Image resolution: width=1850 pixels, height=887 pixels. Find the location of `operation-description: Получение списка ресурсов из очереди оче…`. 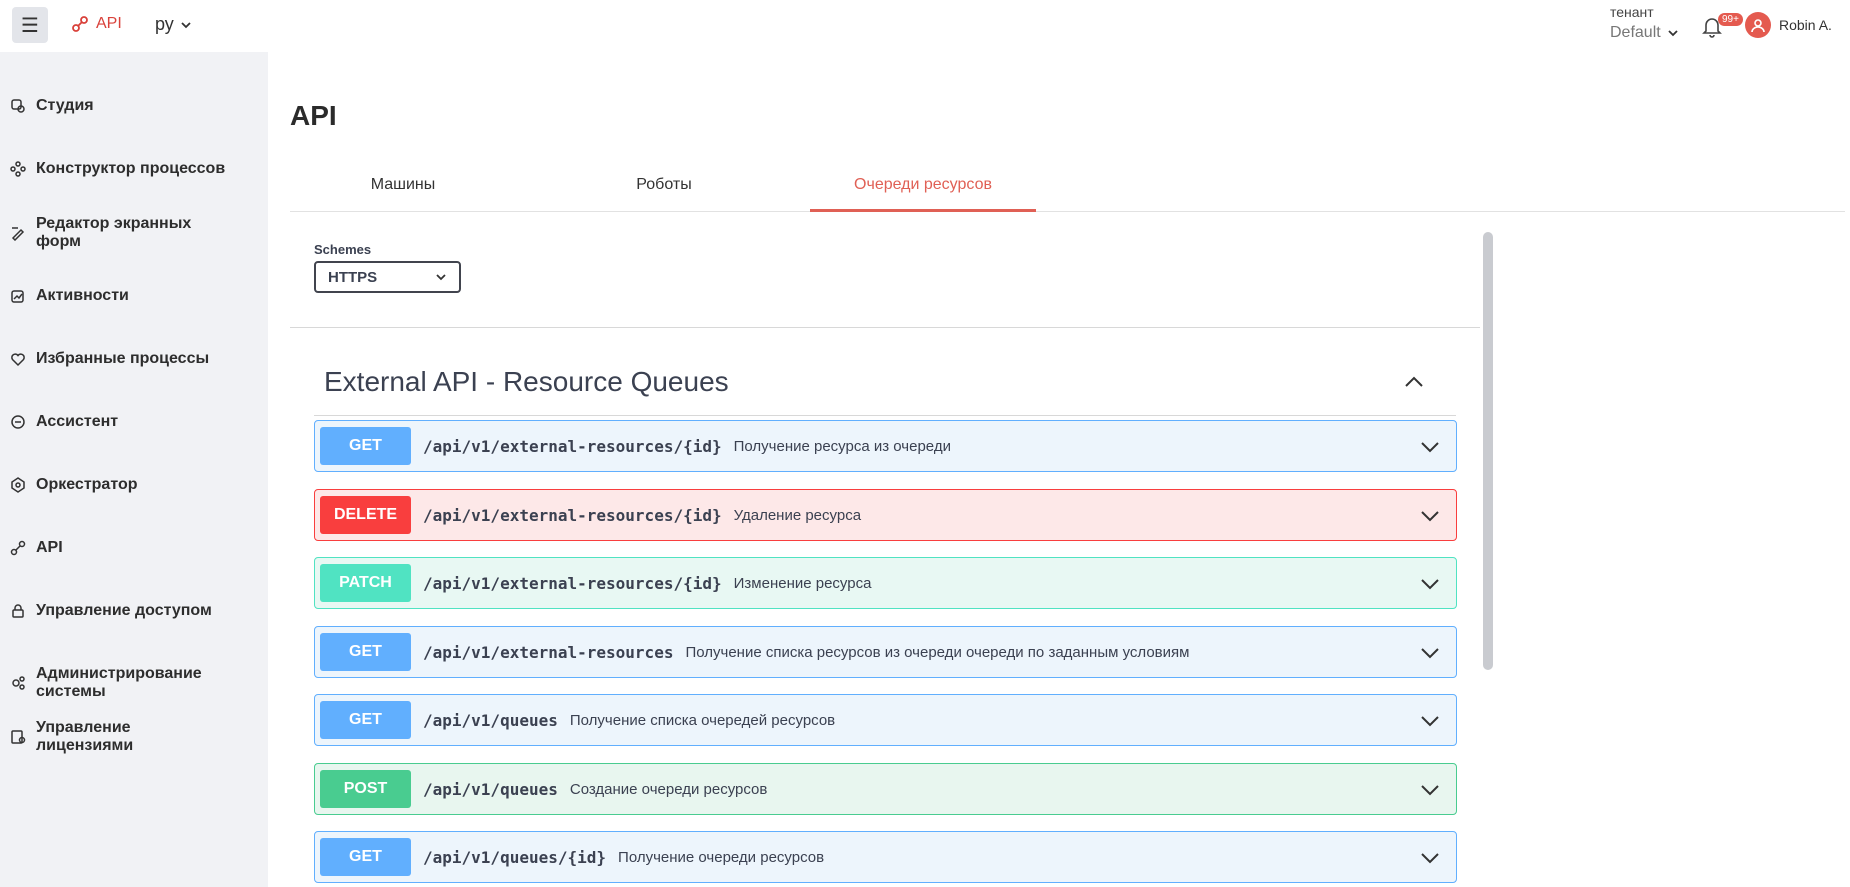

operation-description: Получение списка ресурсов из очереди оче… is located at coordinates (937, 652).